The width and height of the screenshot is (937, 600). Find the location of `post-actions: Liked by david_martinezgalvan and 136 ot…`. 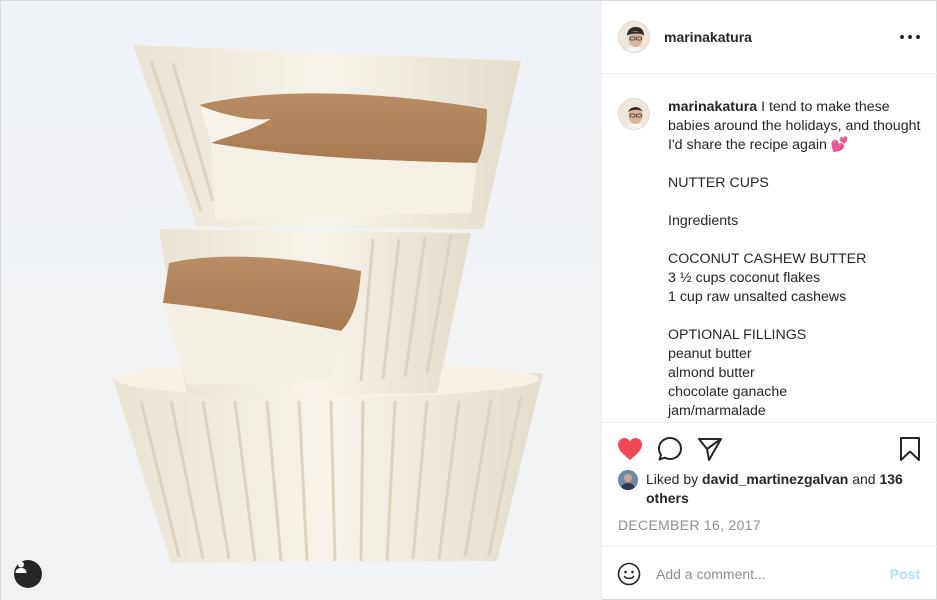

post-actions: Liked by david_martinezgalvan and 136 ot… is located at coordinates (769, 482).